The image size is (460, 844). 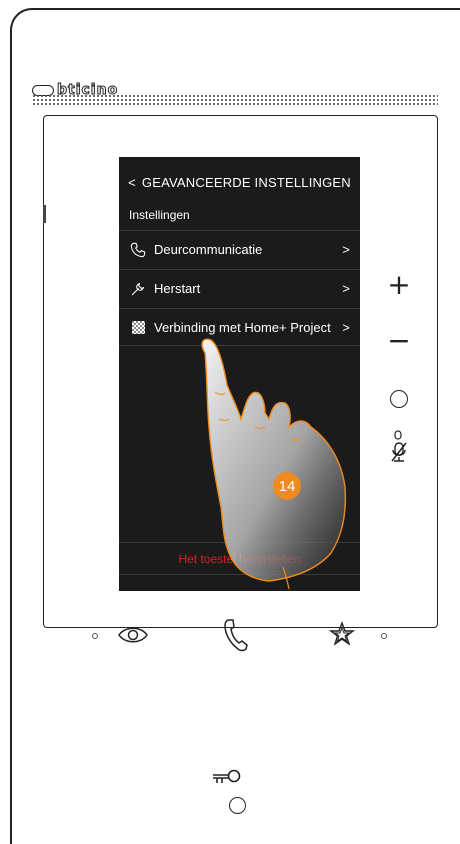 I want to click on door-button, so click(x=237, y=805).